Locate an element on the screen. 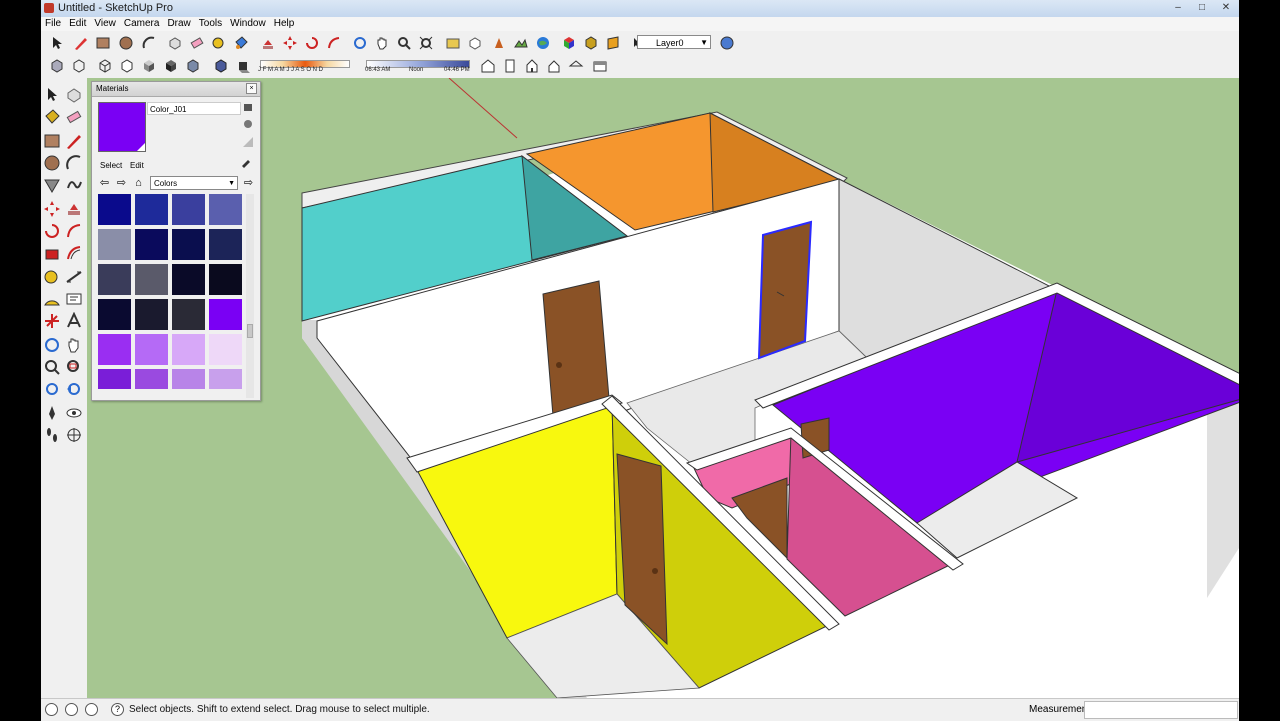  back-view-icon is located at coordinates (576, 66).